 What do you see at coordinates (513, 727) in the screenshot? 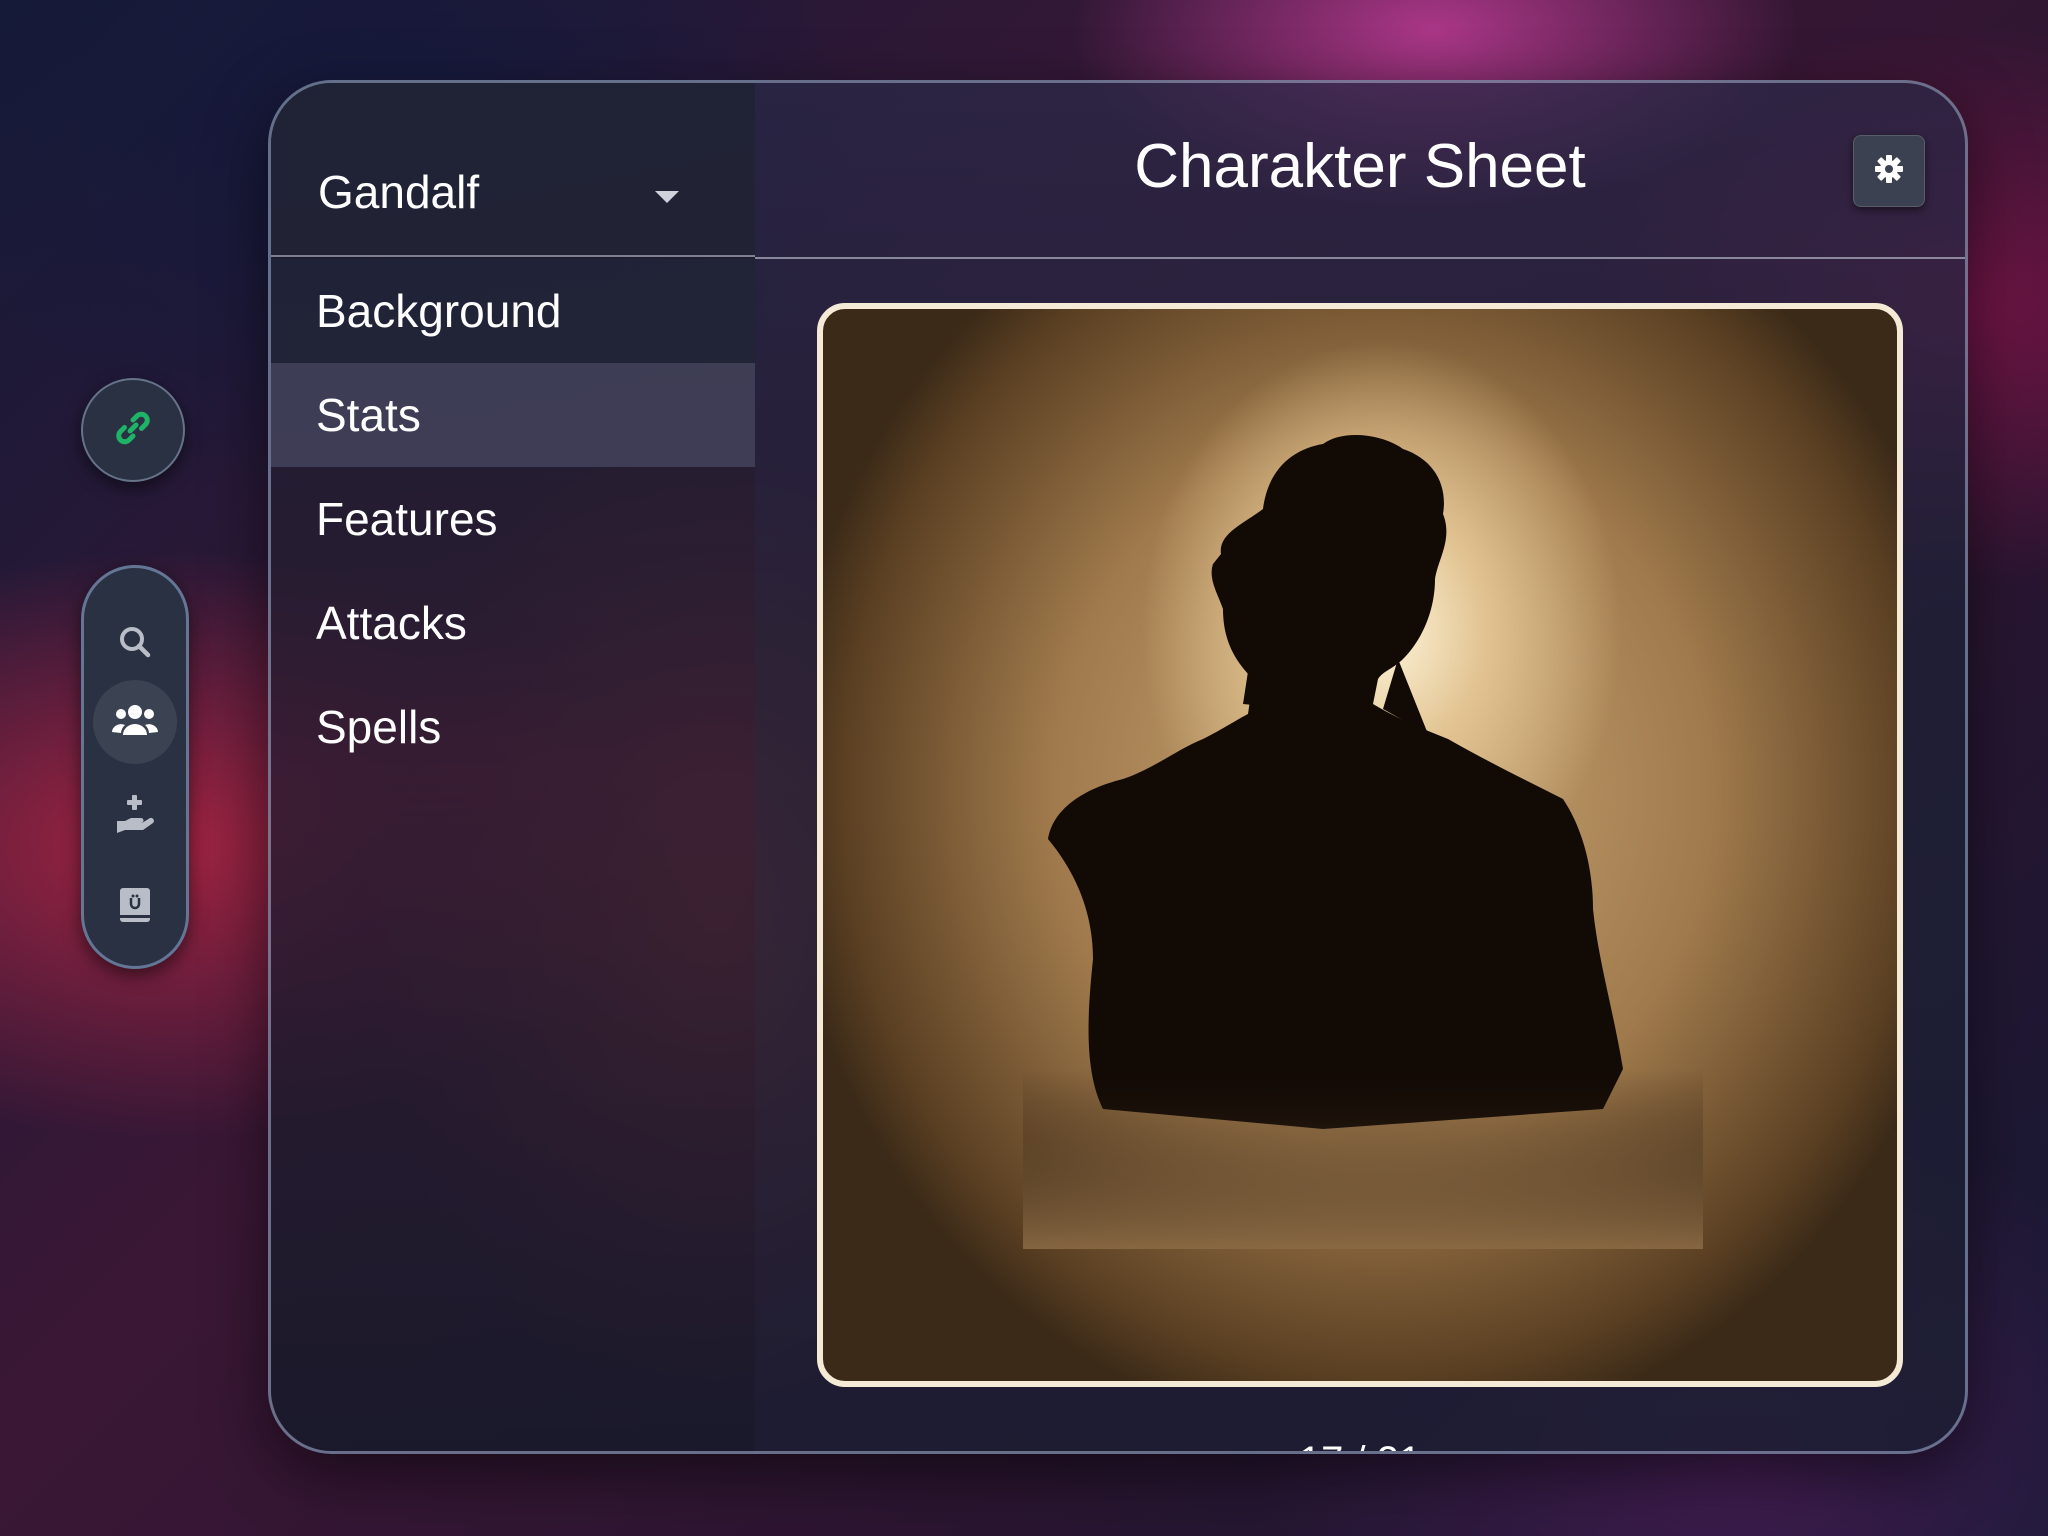
I see `nav-item-spells: Spells` at bounding box center [513, 727].